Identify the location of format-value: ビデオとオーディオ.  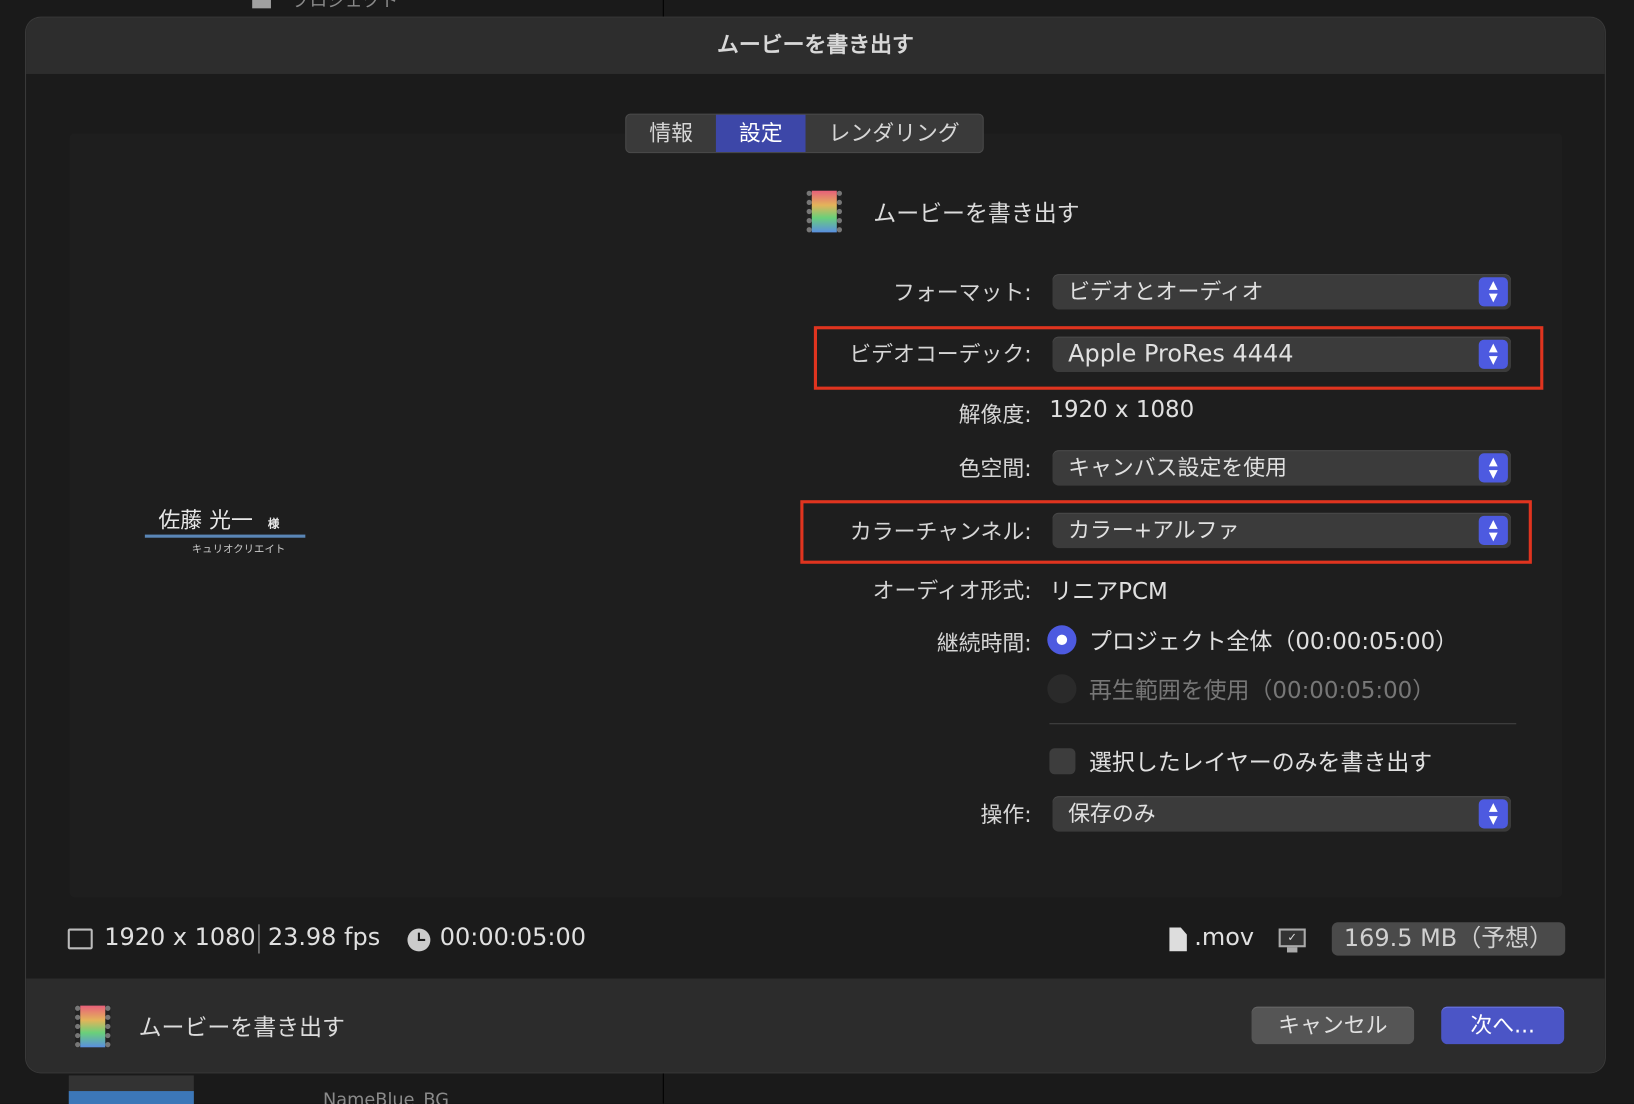
(1166, 292).